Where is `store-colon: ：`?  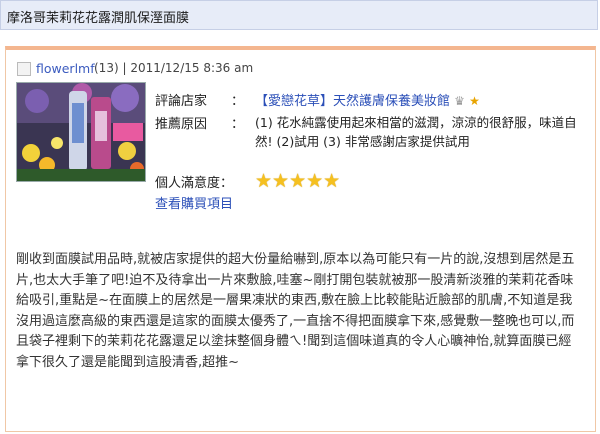
store-colon: ： is located at coordinates (238, 101).